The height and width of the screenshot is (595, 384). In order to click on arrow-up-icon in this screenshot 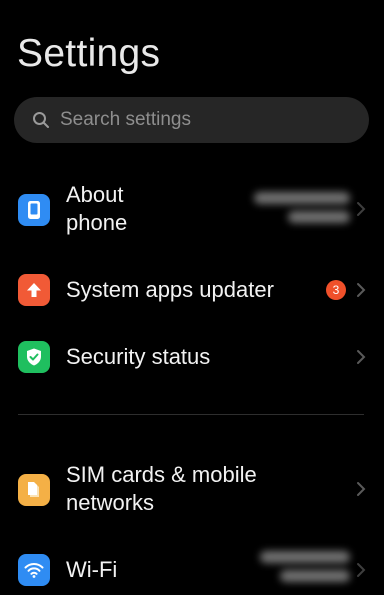, I will do `click(34, 290)`.